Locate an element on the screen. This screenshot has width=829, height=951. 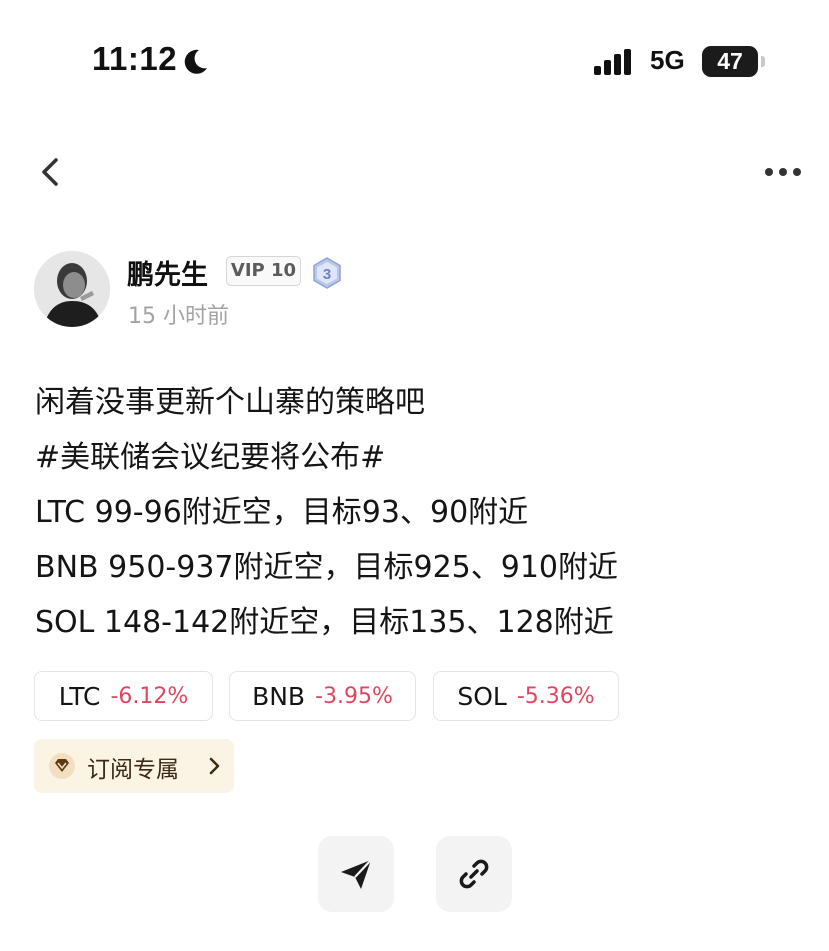
ticker-chip-sol: SOL -5.36% is located at coordinates (526, 696).